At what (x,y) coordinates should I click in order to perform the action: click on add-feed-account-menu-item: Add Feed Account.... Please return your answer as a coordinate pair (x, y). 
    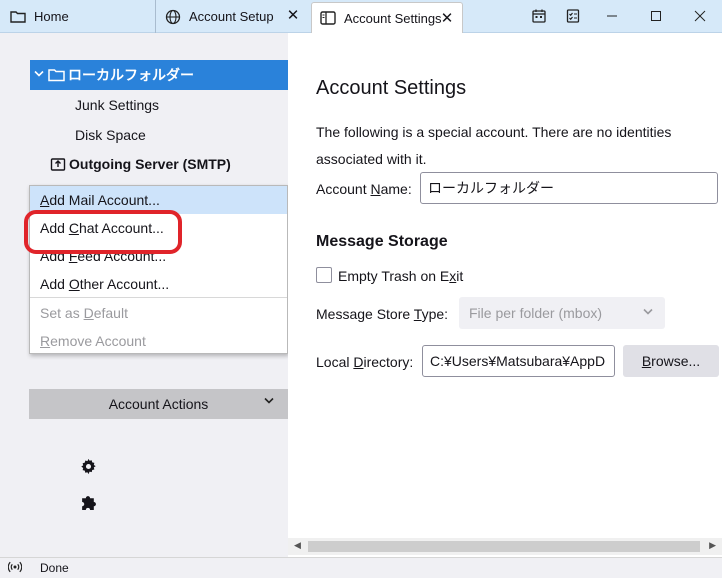
    Looking at the image, I should click on (158, 256).